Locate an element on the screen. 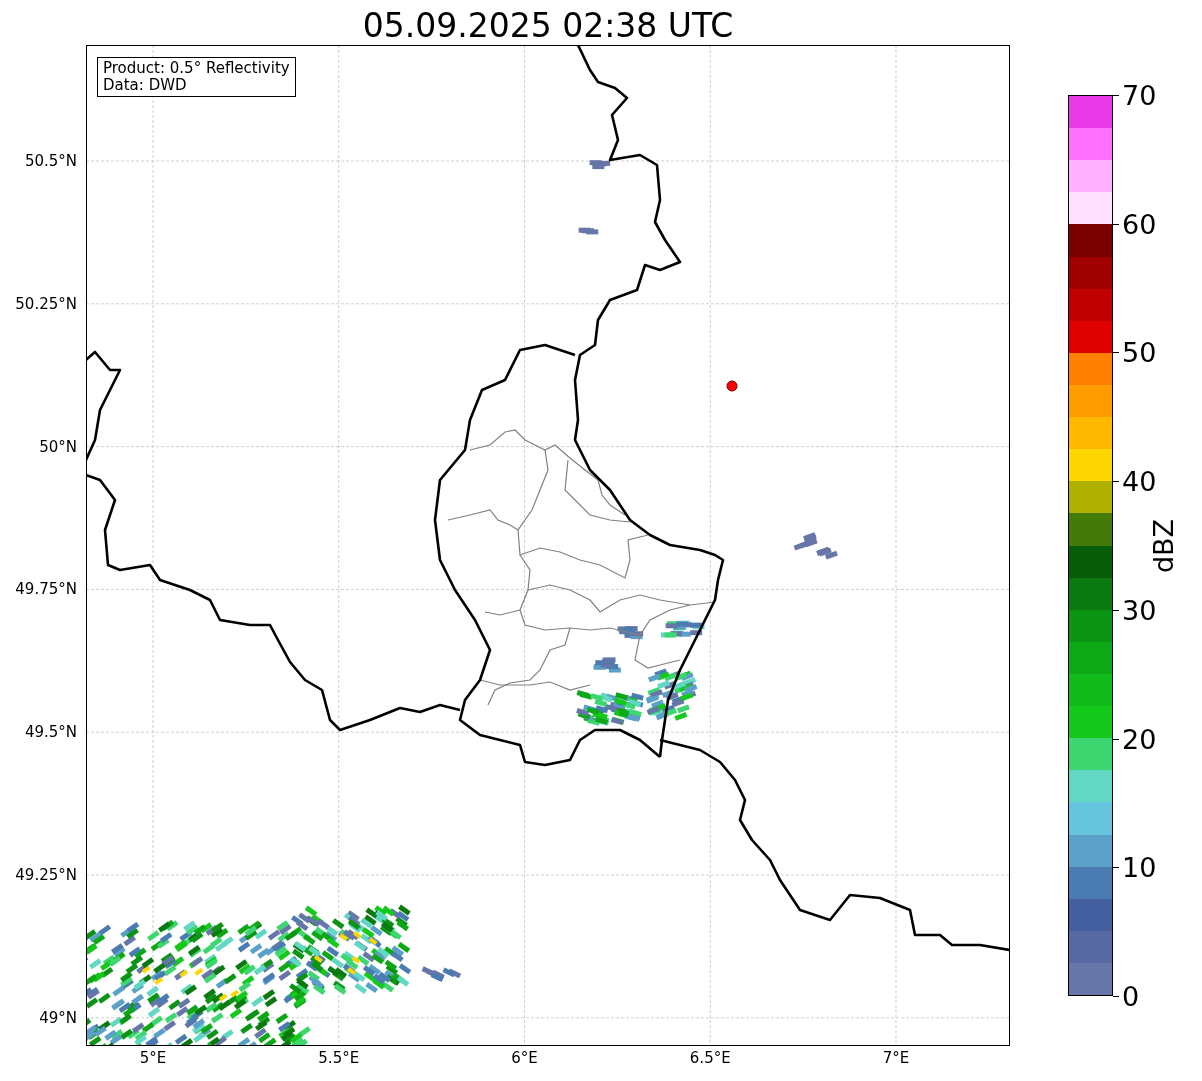  colorbar-tick-label: 60 is located at coordinates (1139, 224).